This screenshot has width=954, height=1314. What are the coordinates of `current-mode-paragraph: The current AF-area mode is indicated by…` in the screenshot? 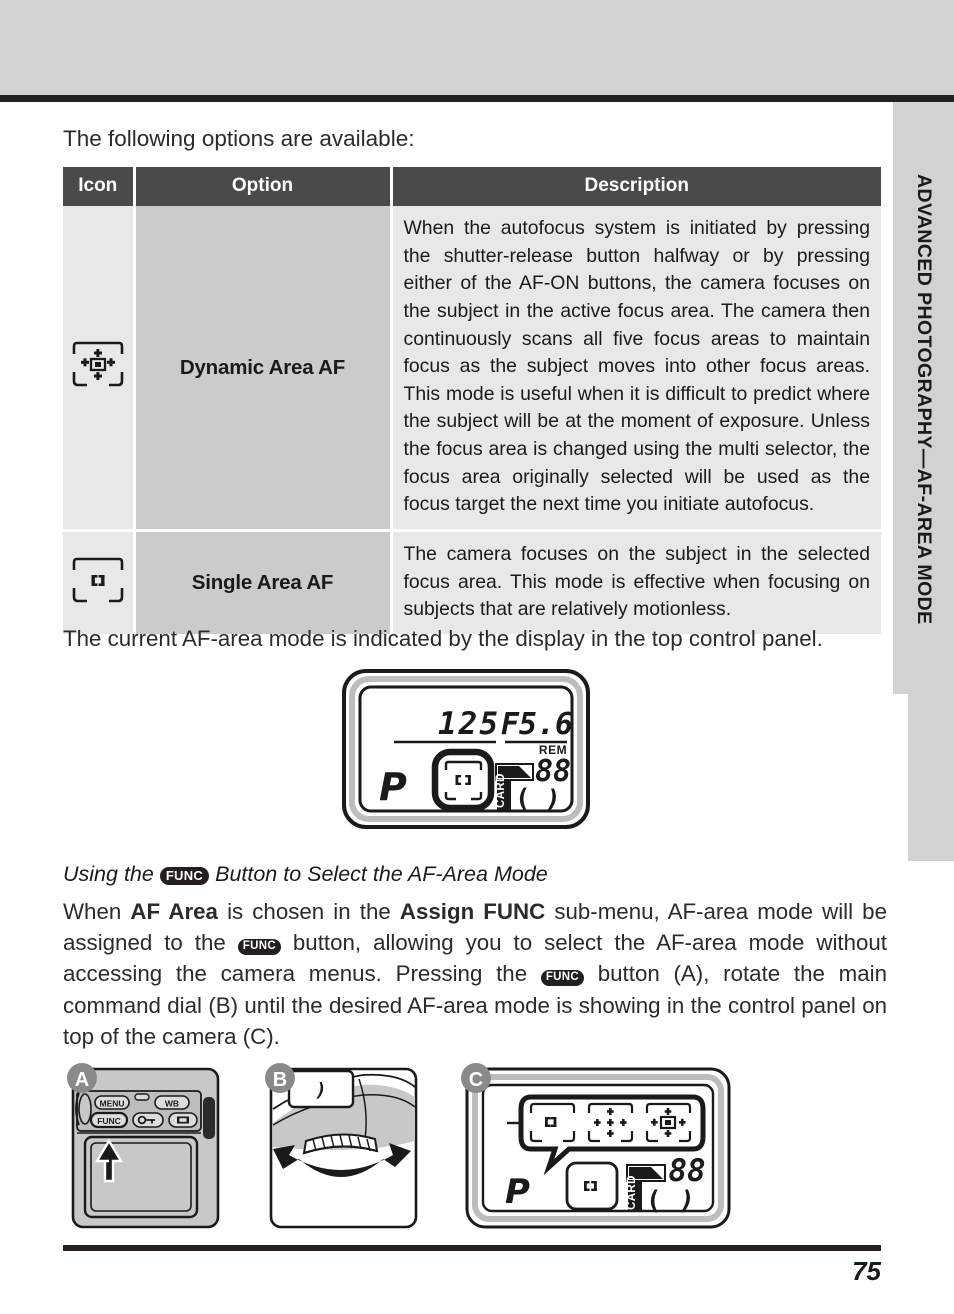 It's located at (443, 638).